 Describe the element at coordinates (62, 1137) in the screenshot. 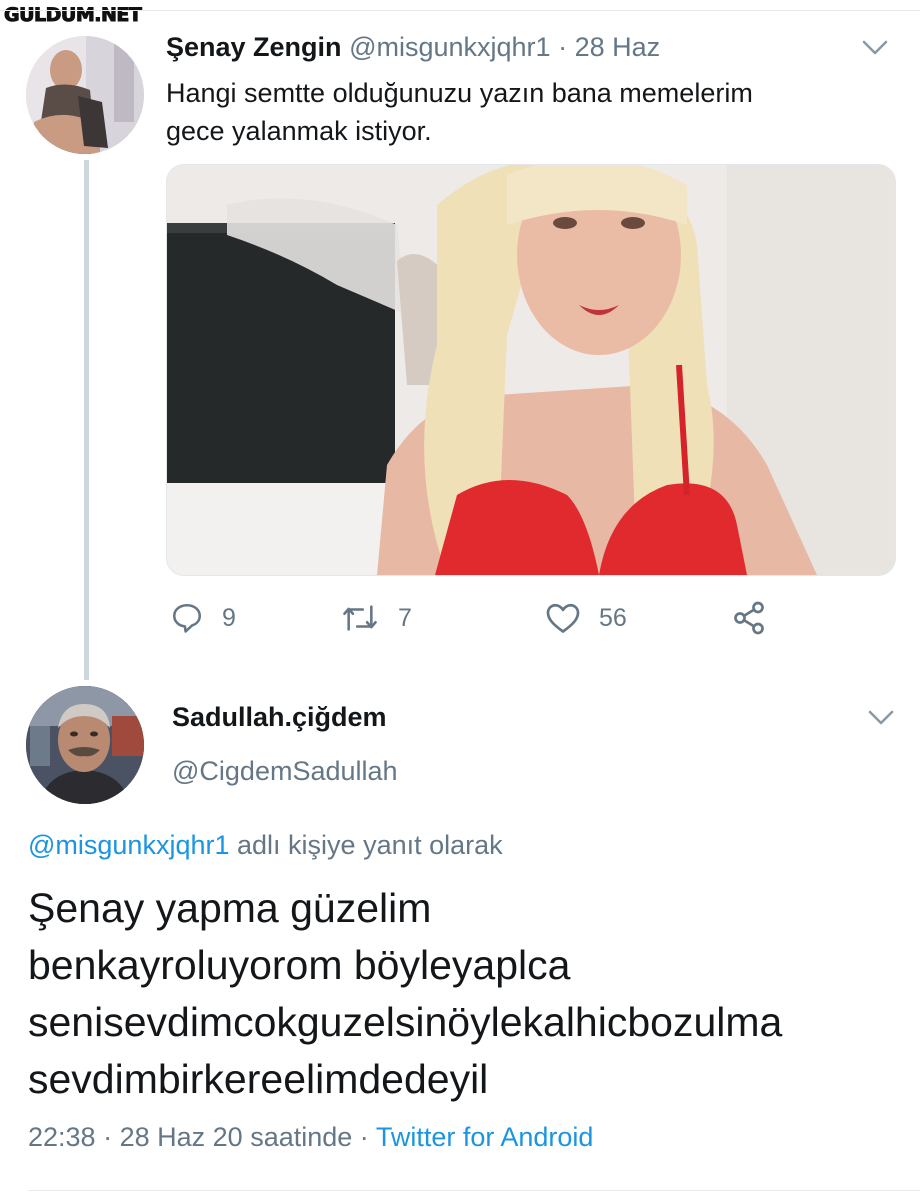

I see `tweet-time: 22:38` at that location.